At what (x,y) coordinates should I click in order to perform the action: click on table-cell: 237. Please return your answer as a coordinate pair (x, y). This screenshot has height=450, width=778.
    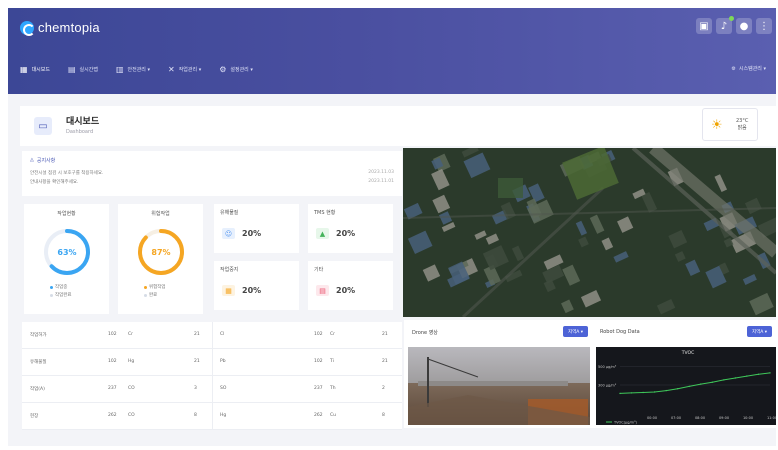
    Looking at the image, I should click on (318, 388).